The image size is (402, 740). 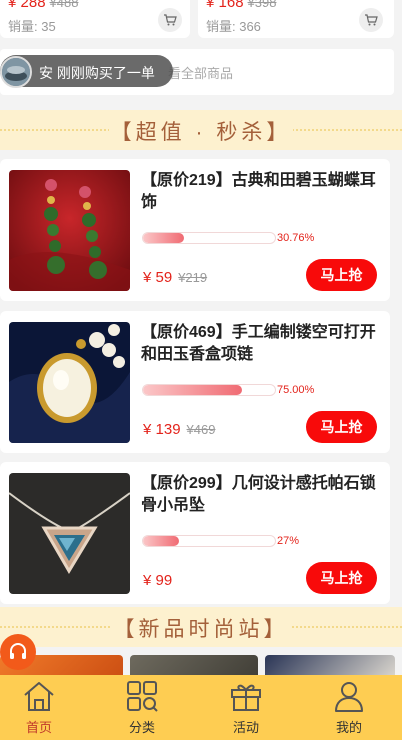 What do you see at coordinates (175, 277) in the screenshot?
I see `product-price: ¥ 59 ¥219` at bounding box center [175, 277].